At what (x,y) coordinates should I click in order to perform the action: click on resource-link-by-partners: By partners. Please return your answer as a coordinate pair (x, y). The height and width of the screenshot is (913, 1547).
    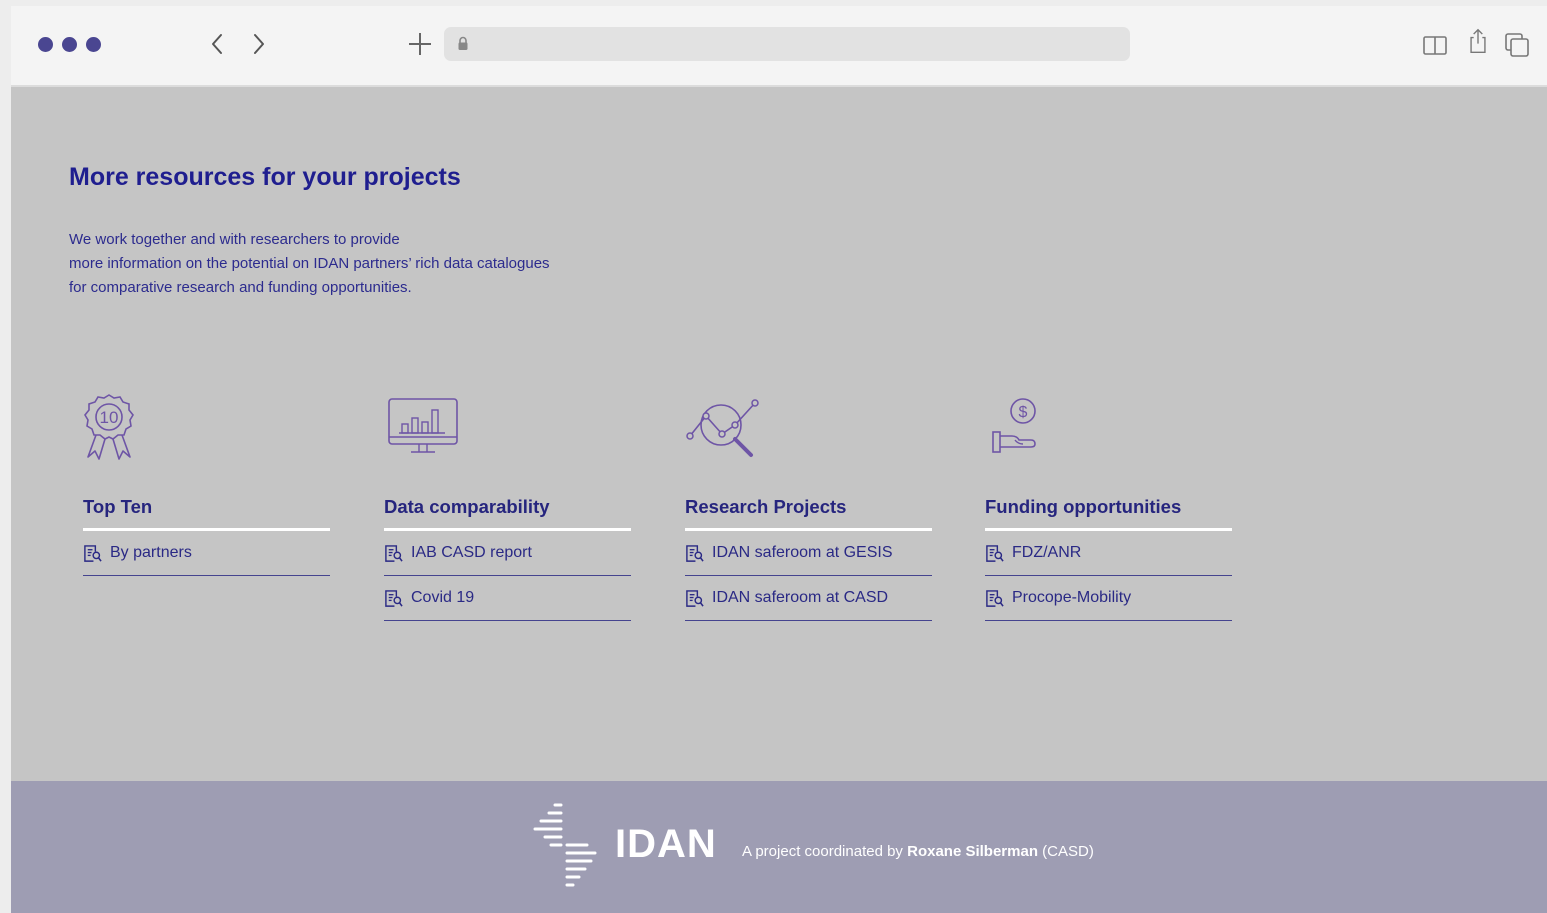
    Looking at the image, I should click on (206, 553).